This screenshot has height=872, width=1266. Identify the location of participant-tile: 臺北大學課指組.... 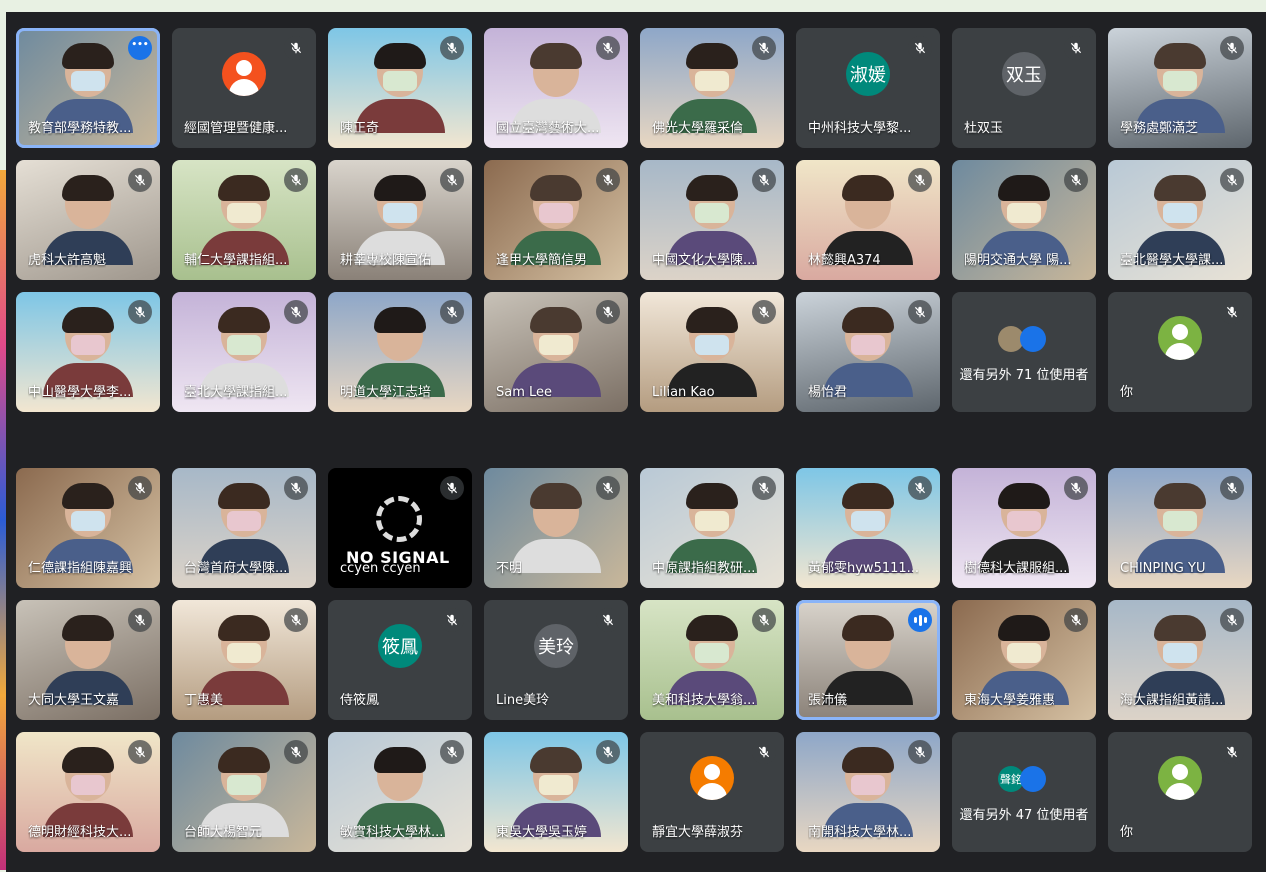
(244, 352).